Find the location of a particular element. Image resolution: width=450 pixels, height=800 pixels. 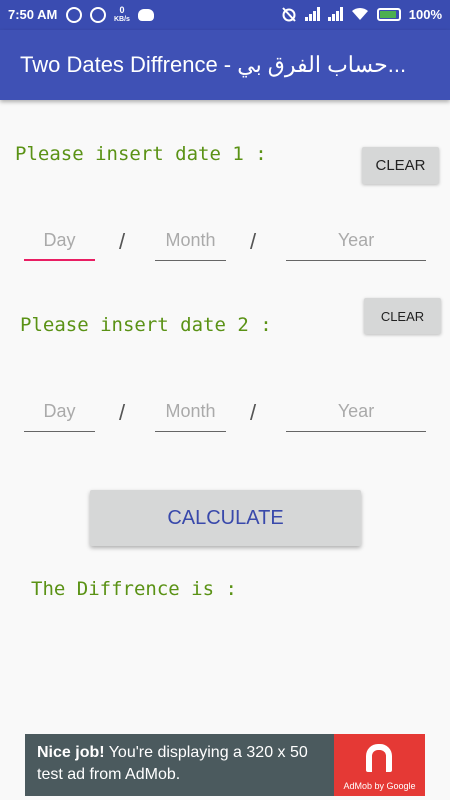

ad-headline: Nice job! is located at coordinates (71, 752).